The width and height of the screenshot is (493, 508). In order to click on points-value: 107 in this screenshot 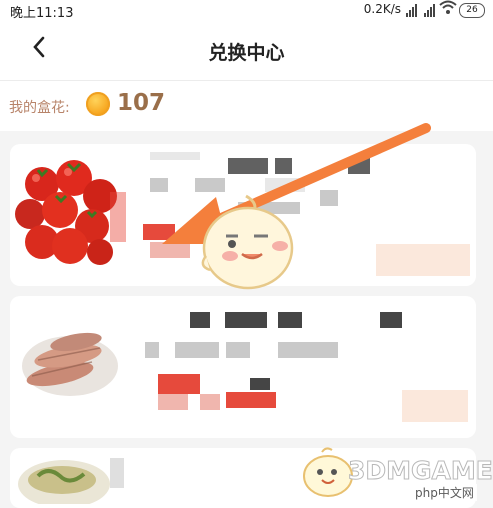, I will do `click(141, 103)`.